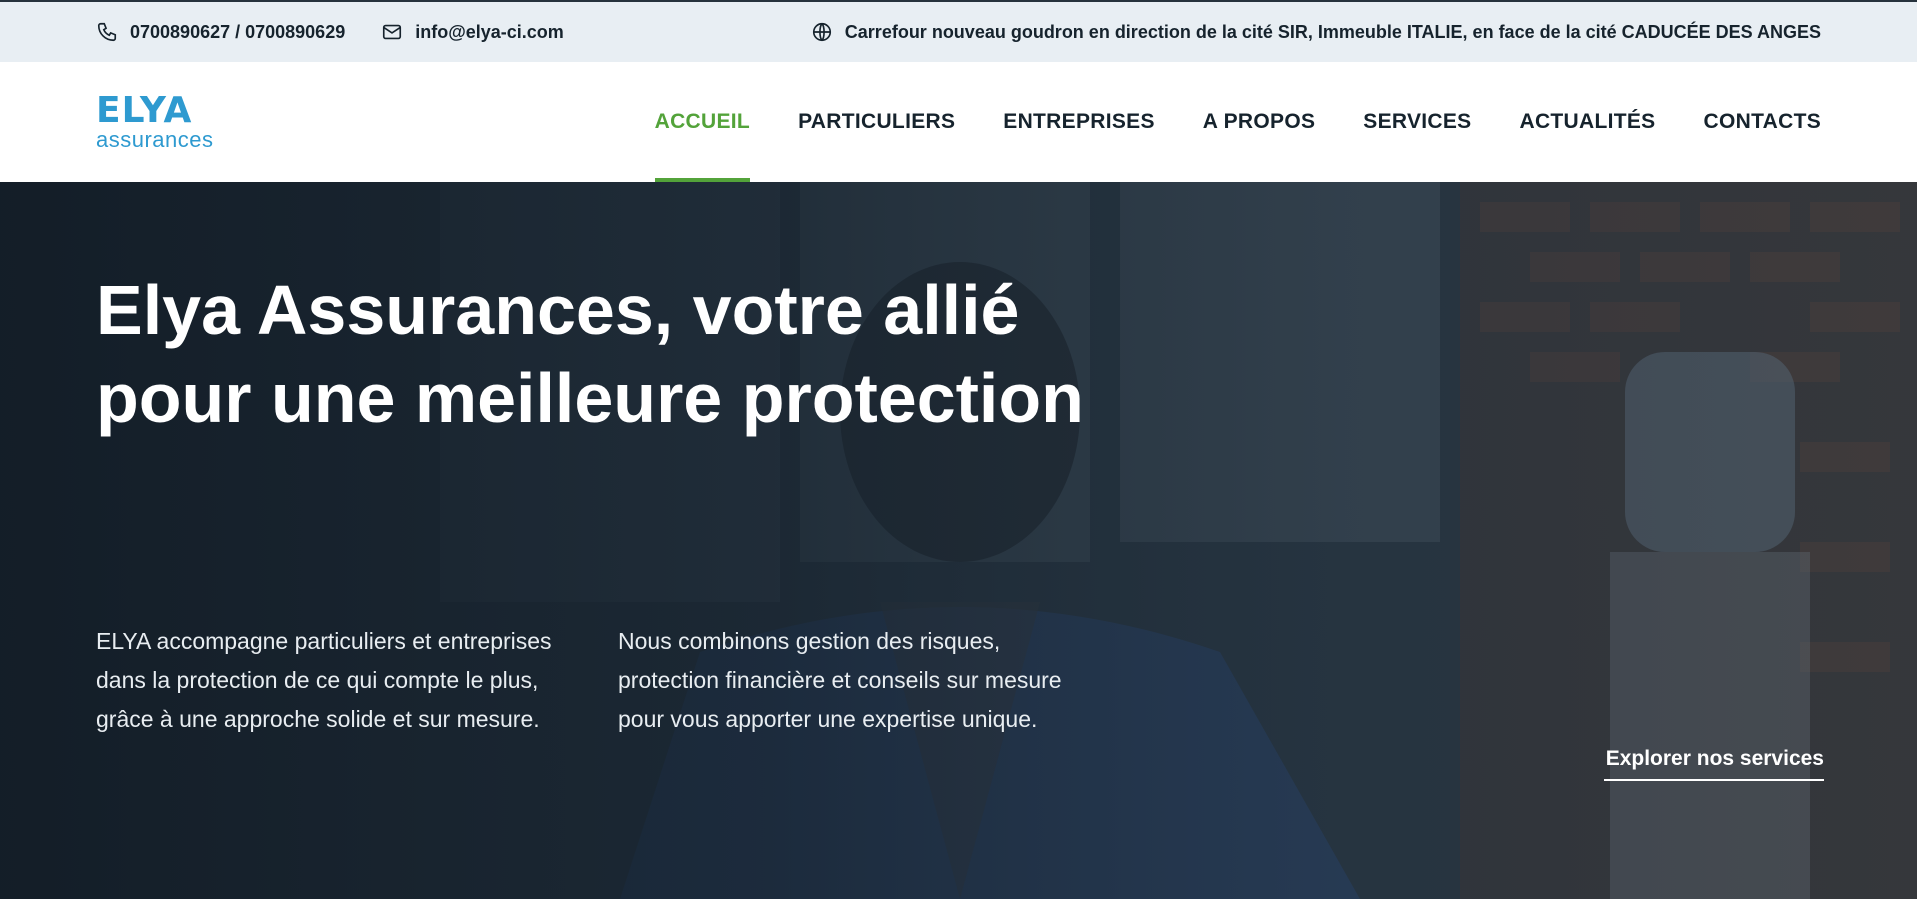  I want to click on email-address: info@elya-ci.com, so click(489, 31).